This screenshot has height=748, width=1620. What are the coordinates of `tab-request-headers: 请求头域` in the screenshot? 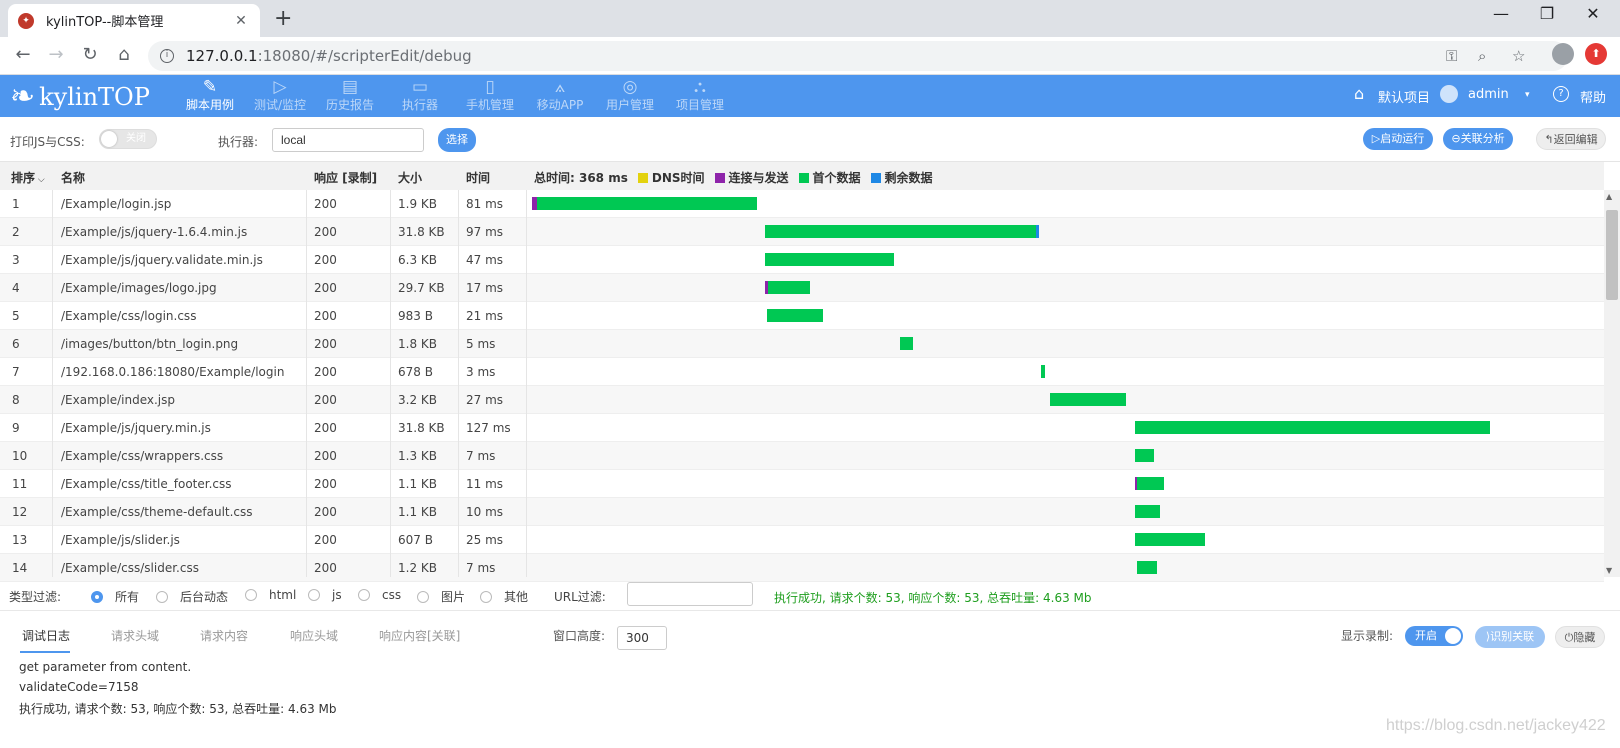 It's located at (135, 635).